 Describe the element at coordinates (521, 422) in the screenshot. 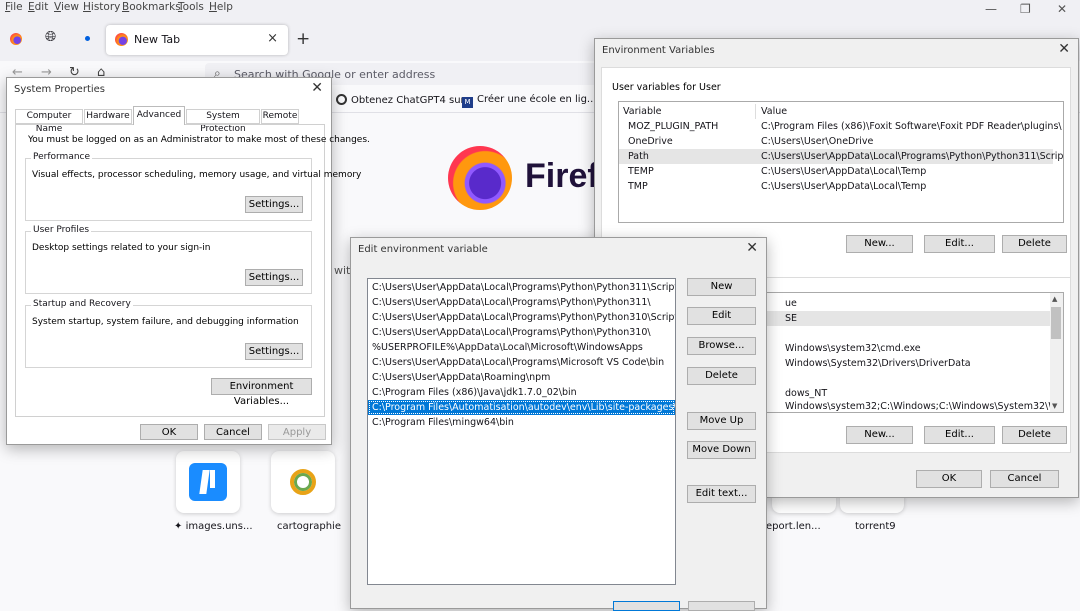

I see `list-item: C:\Program Files\mingw64\bin` at that location.